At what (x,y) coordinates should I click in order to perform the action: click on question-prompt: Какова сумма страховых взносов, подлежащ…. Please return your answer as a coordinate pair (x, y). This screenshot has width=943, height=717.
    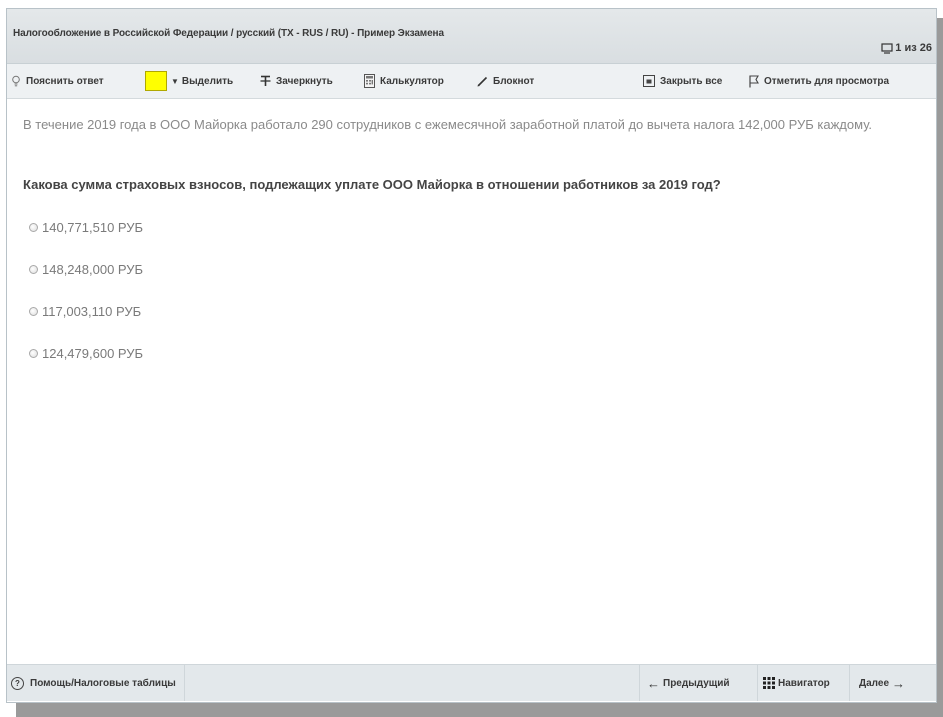
    Looking at the image, I should click on (372, 184).